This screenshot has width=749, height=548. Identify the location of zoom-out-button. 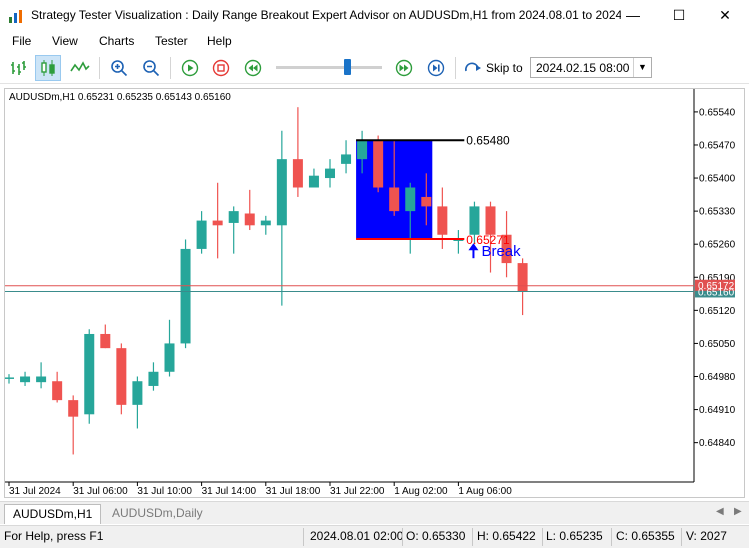
(151, 68).